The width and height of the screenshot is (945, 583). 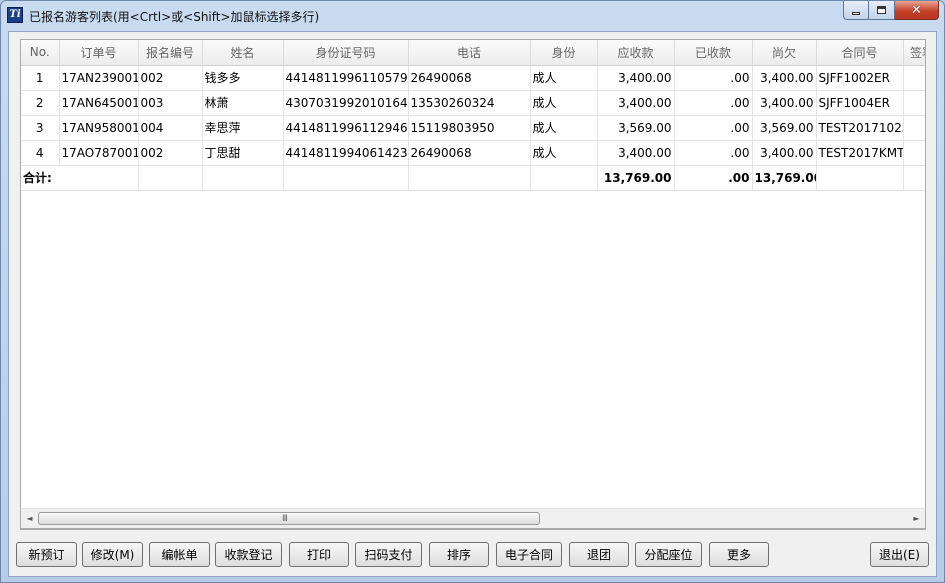 I want to click on col-header-contract-no: 合同号, so click(x=860, y=53).